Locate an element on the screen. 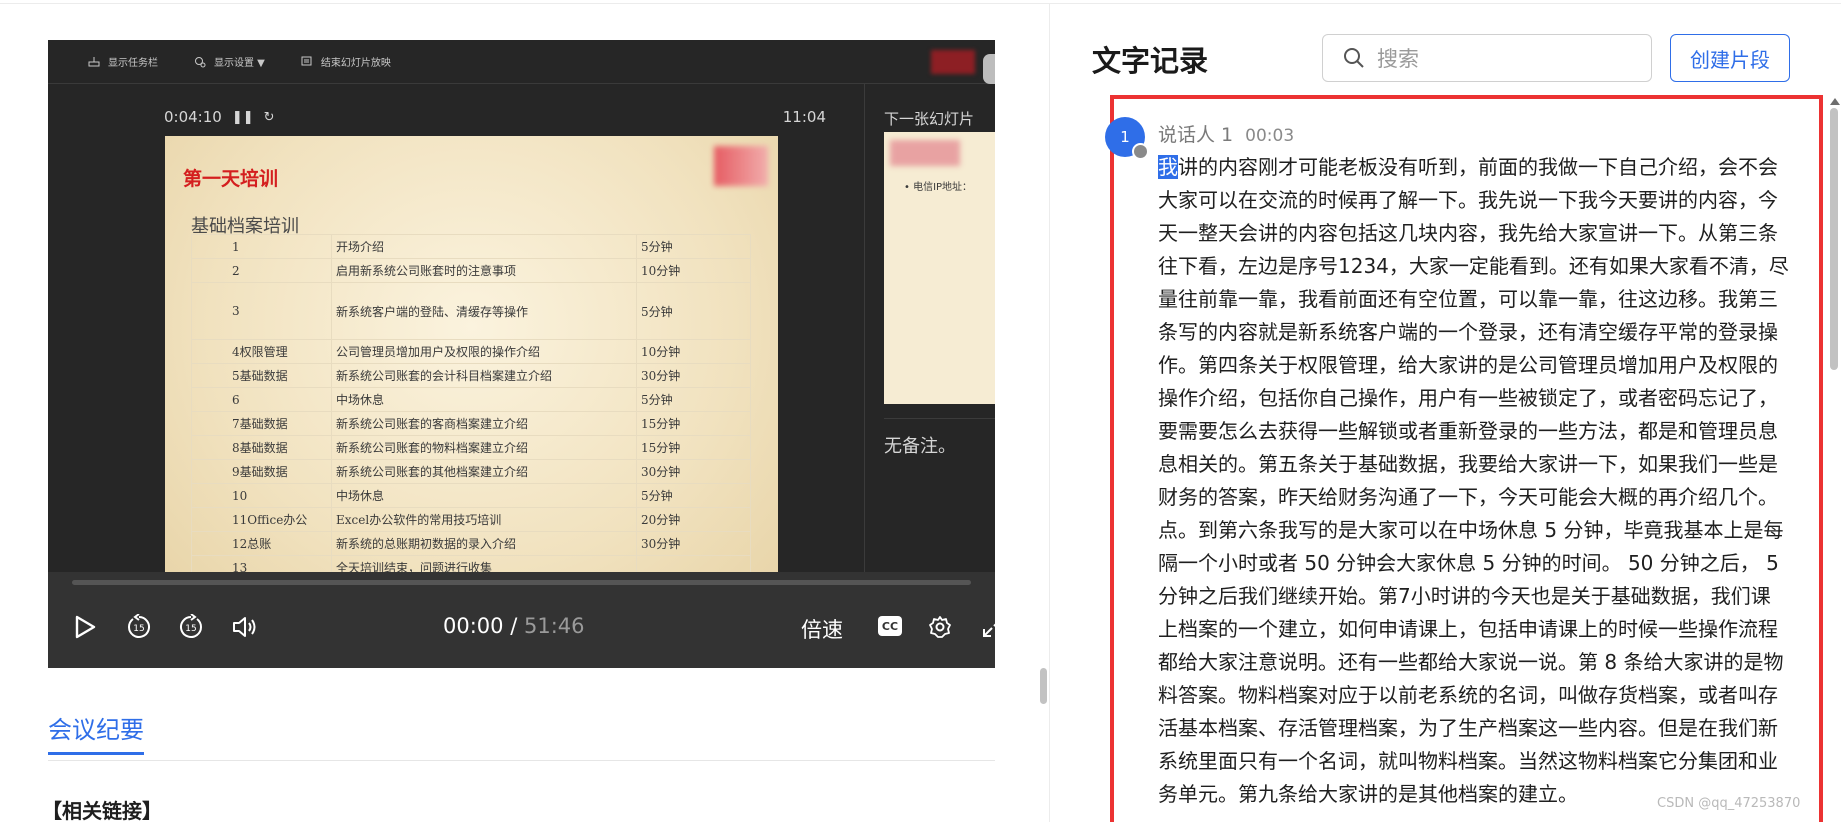  pause-timer-icon: ❚❚ is located at coordinates (243, 117).